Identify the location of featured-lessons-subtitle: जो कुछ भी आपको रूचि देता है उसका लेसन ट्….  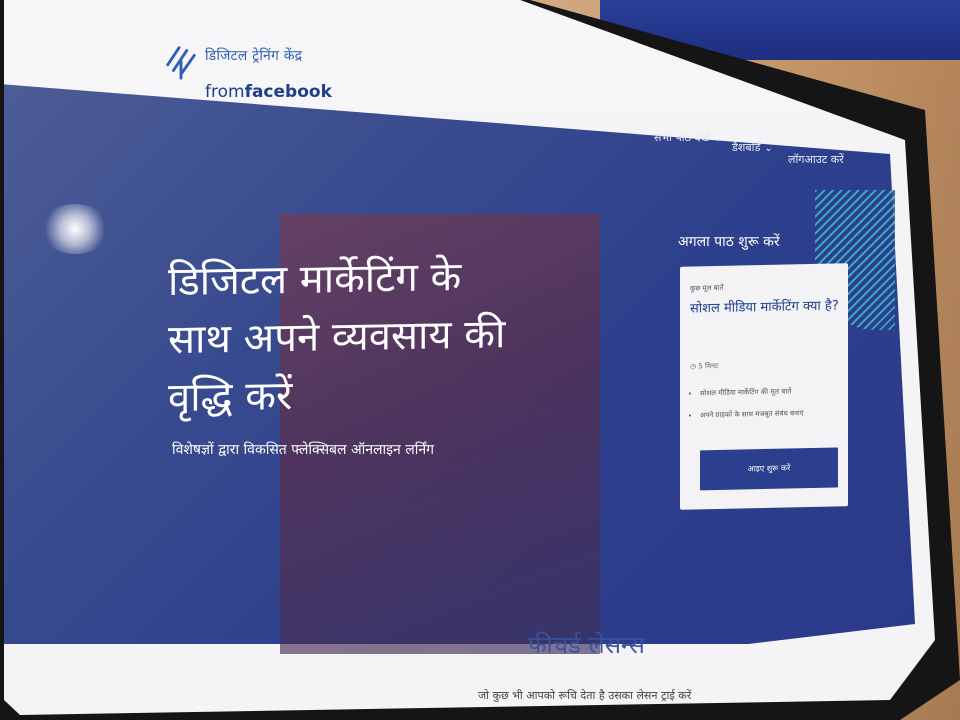
(585, 695).